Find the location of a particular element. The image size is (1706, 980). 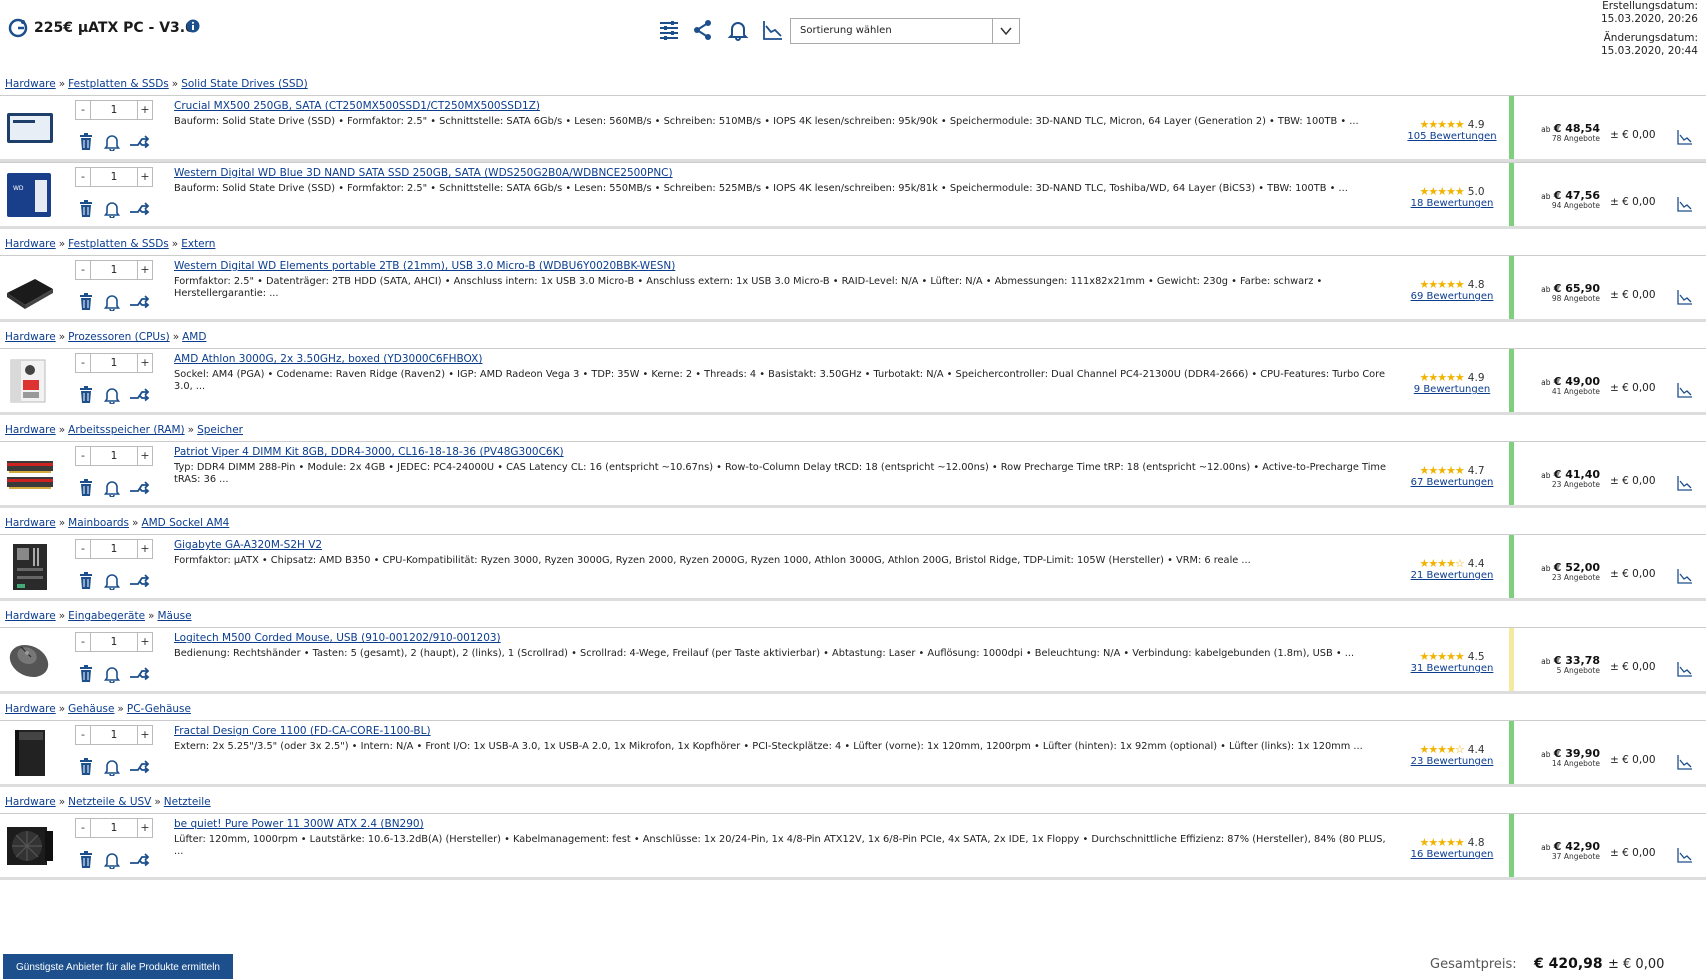

reviews-link: 69 Bewertungen is located at coordinates (1452, 296).